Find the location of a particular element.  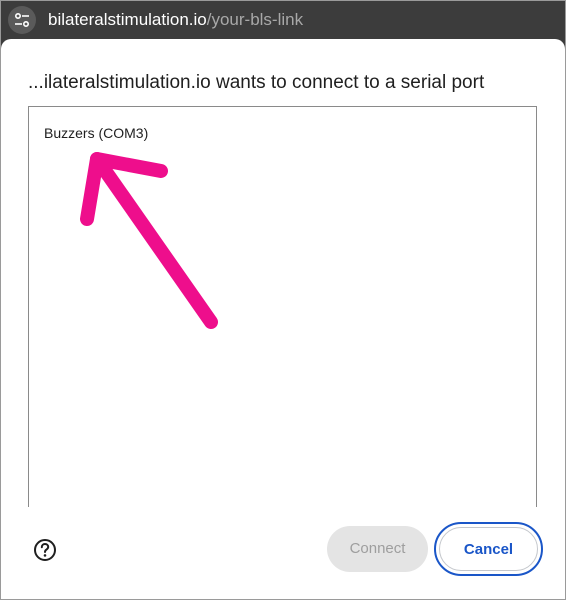

address-bar: bilateralstimulation.io/your-bls-link is located at coordinates (283, 20).